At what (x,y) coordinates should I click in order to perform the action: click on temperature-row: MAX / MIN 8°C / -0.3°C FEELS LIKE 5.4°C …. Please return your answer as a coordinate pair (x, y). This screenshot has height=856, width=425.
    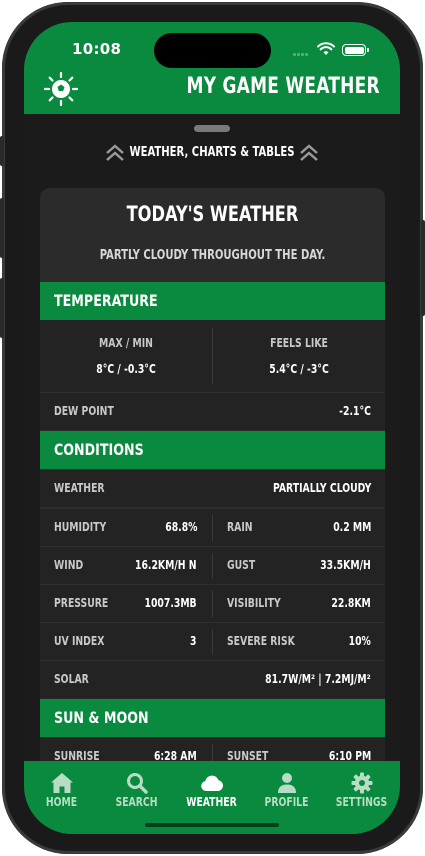
    Looking at the image, I should click on (212, 356).